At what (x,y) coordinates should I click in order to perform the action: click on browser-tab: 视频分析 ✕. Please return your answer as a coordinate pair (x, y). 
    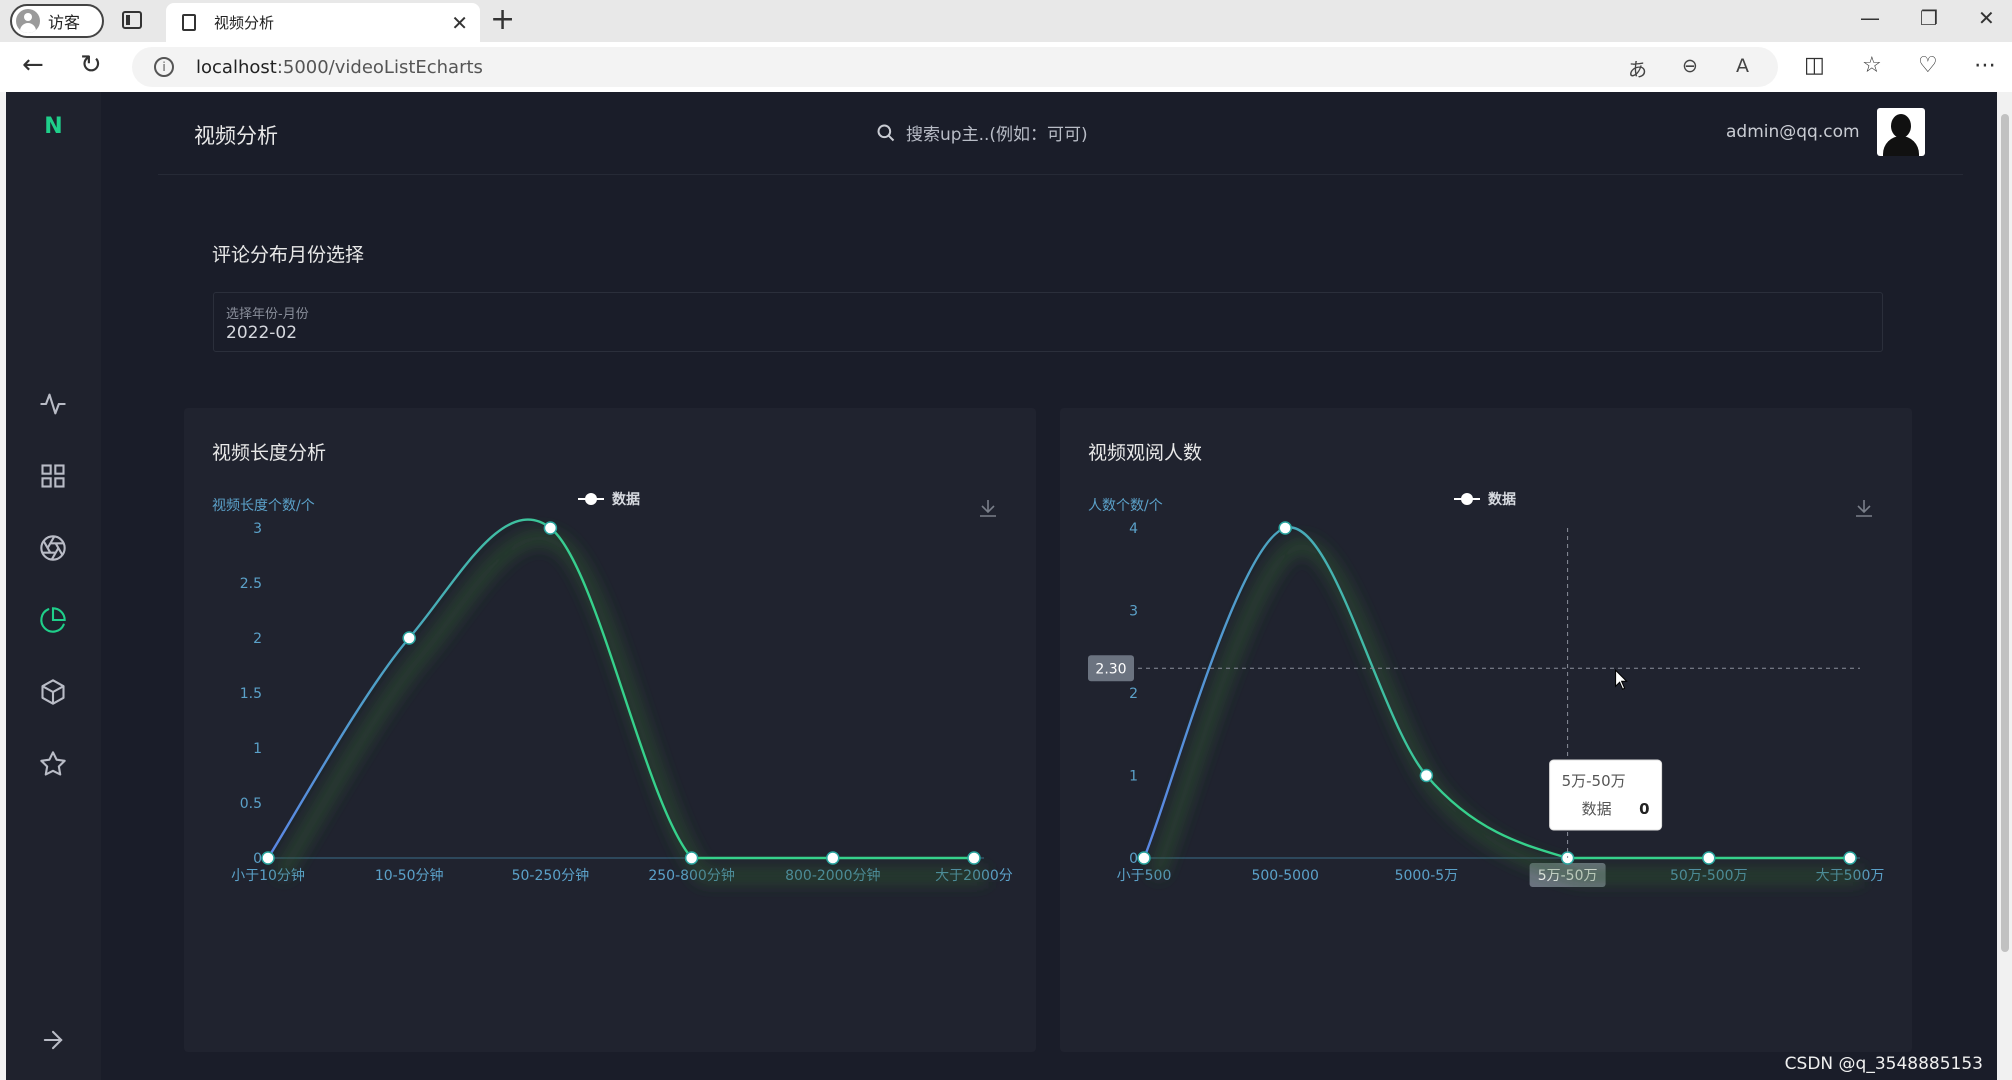
    Looking at the image, I should click on (323, 22).